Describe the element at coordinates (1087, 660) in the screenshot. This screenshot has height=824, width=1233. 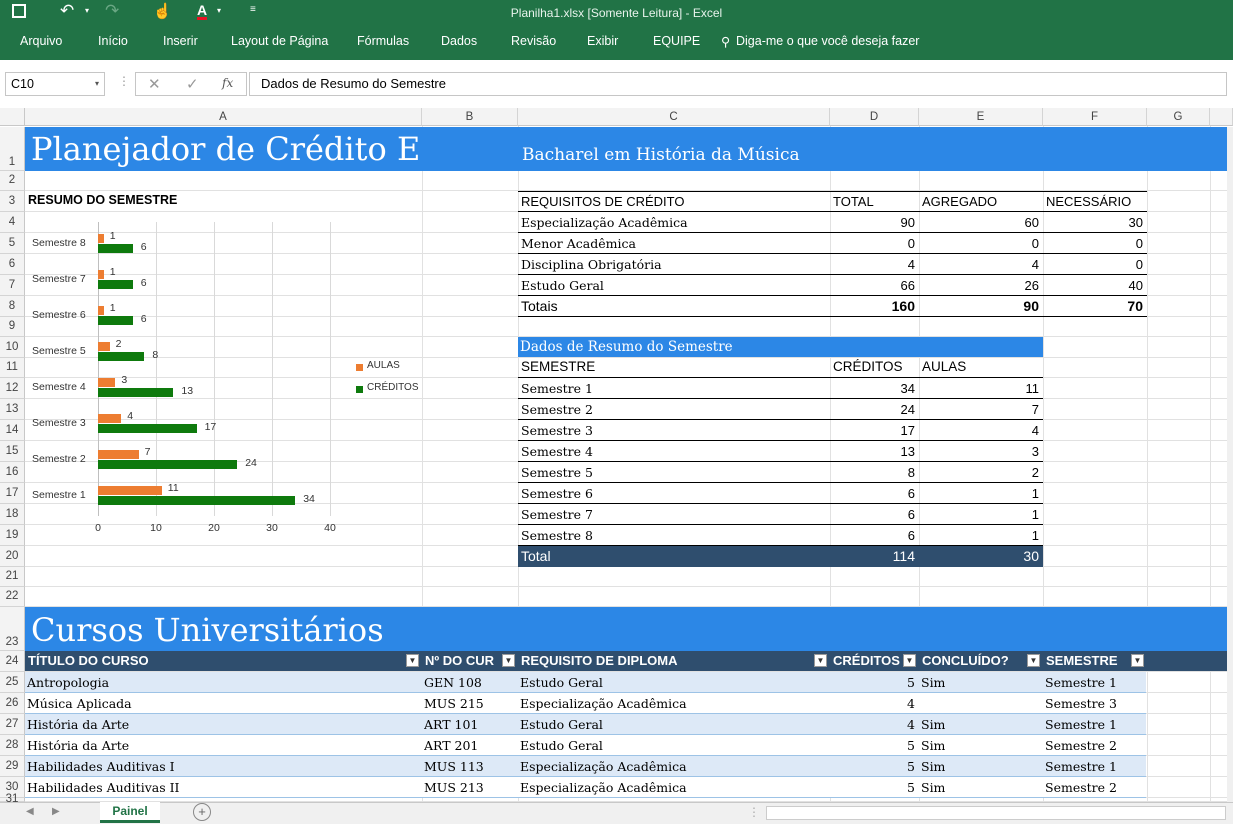
I see `course-header: SEMESTRE` at that location.